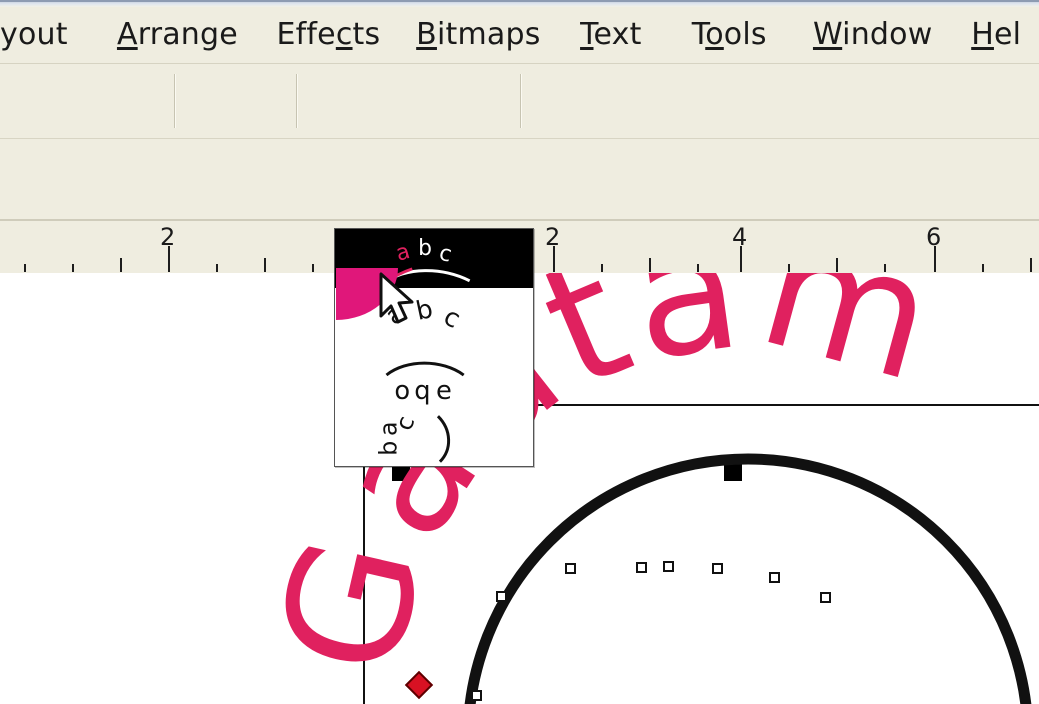 The image size is (1039, 704). I want to click on menu-item-window: Window, so click(873, 35).